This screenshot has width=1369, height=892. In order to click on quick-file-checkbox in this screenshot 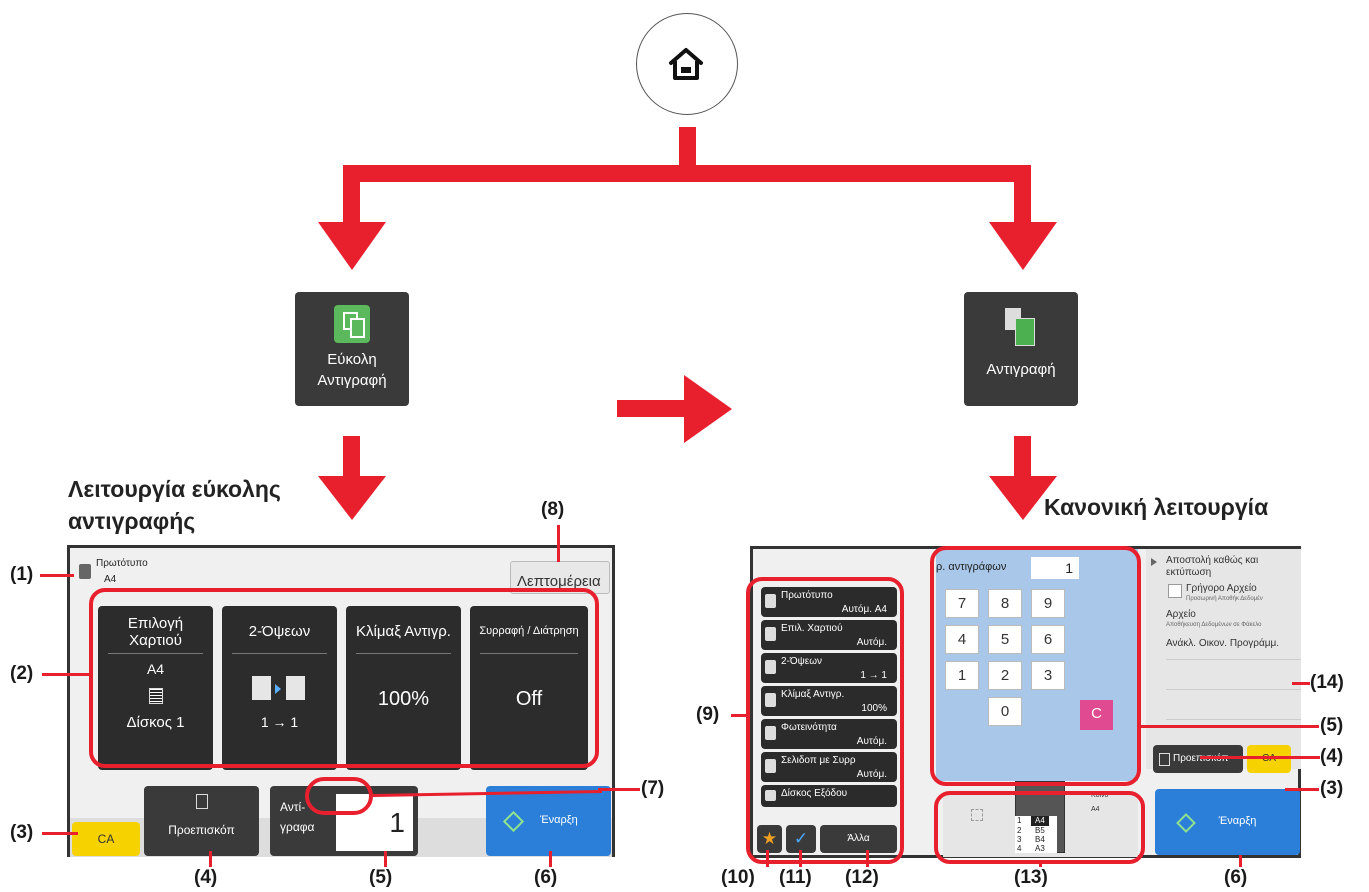, I will do `click(1175, 591)`.